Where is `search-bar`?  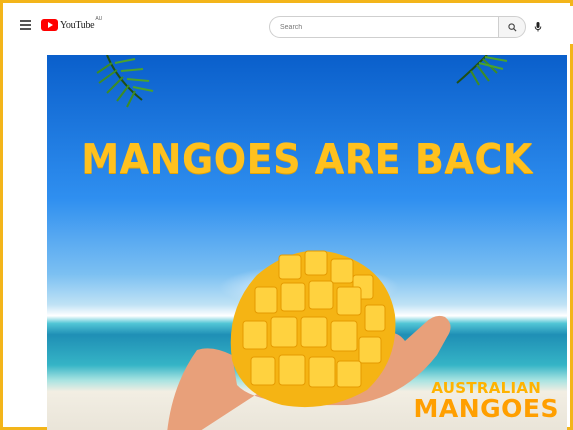 search-bar is located at coordinates (397, 27).